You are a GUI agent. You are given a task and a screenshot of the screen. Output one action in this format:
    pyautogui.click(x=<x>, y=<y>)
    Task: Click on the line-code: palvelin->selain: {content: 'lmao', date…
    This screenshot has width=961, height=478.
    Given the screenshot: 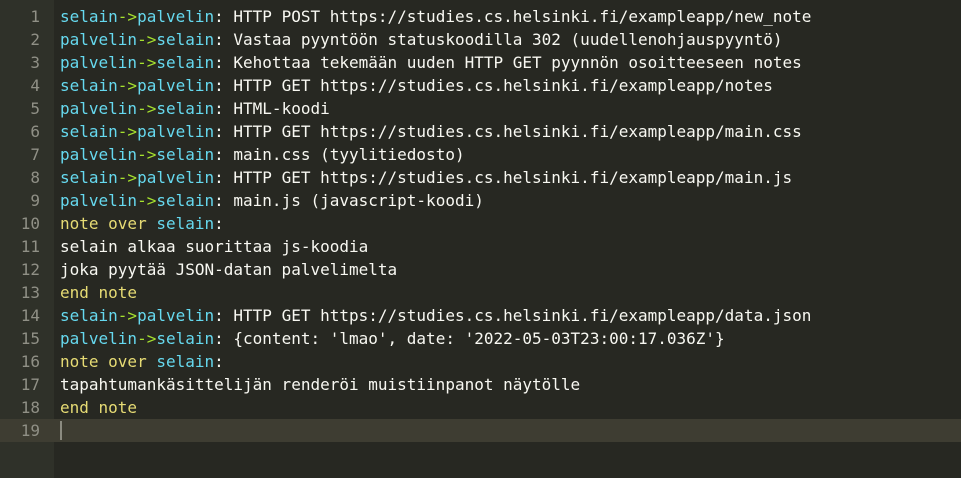 What is the action you would take?
    pyautogui.click(x=392, y=338)
    